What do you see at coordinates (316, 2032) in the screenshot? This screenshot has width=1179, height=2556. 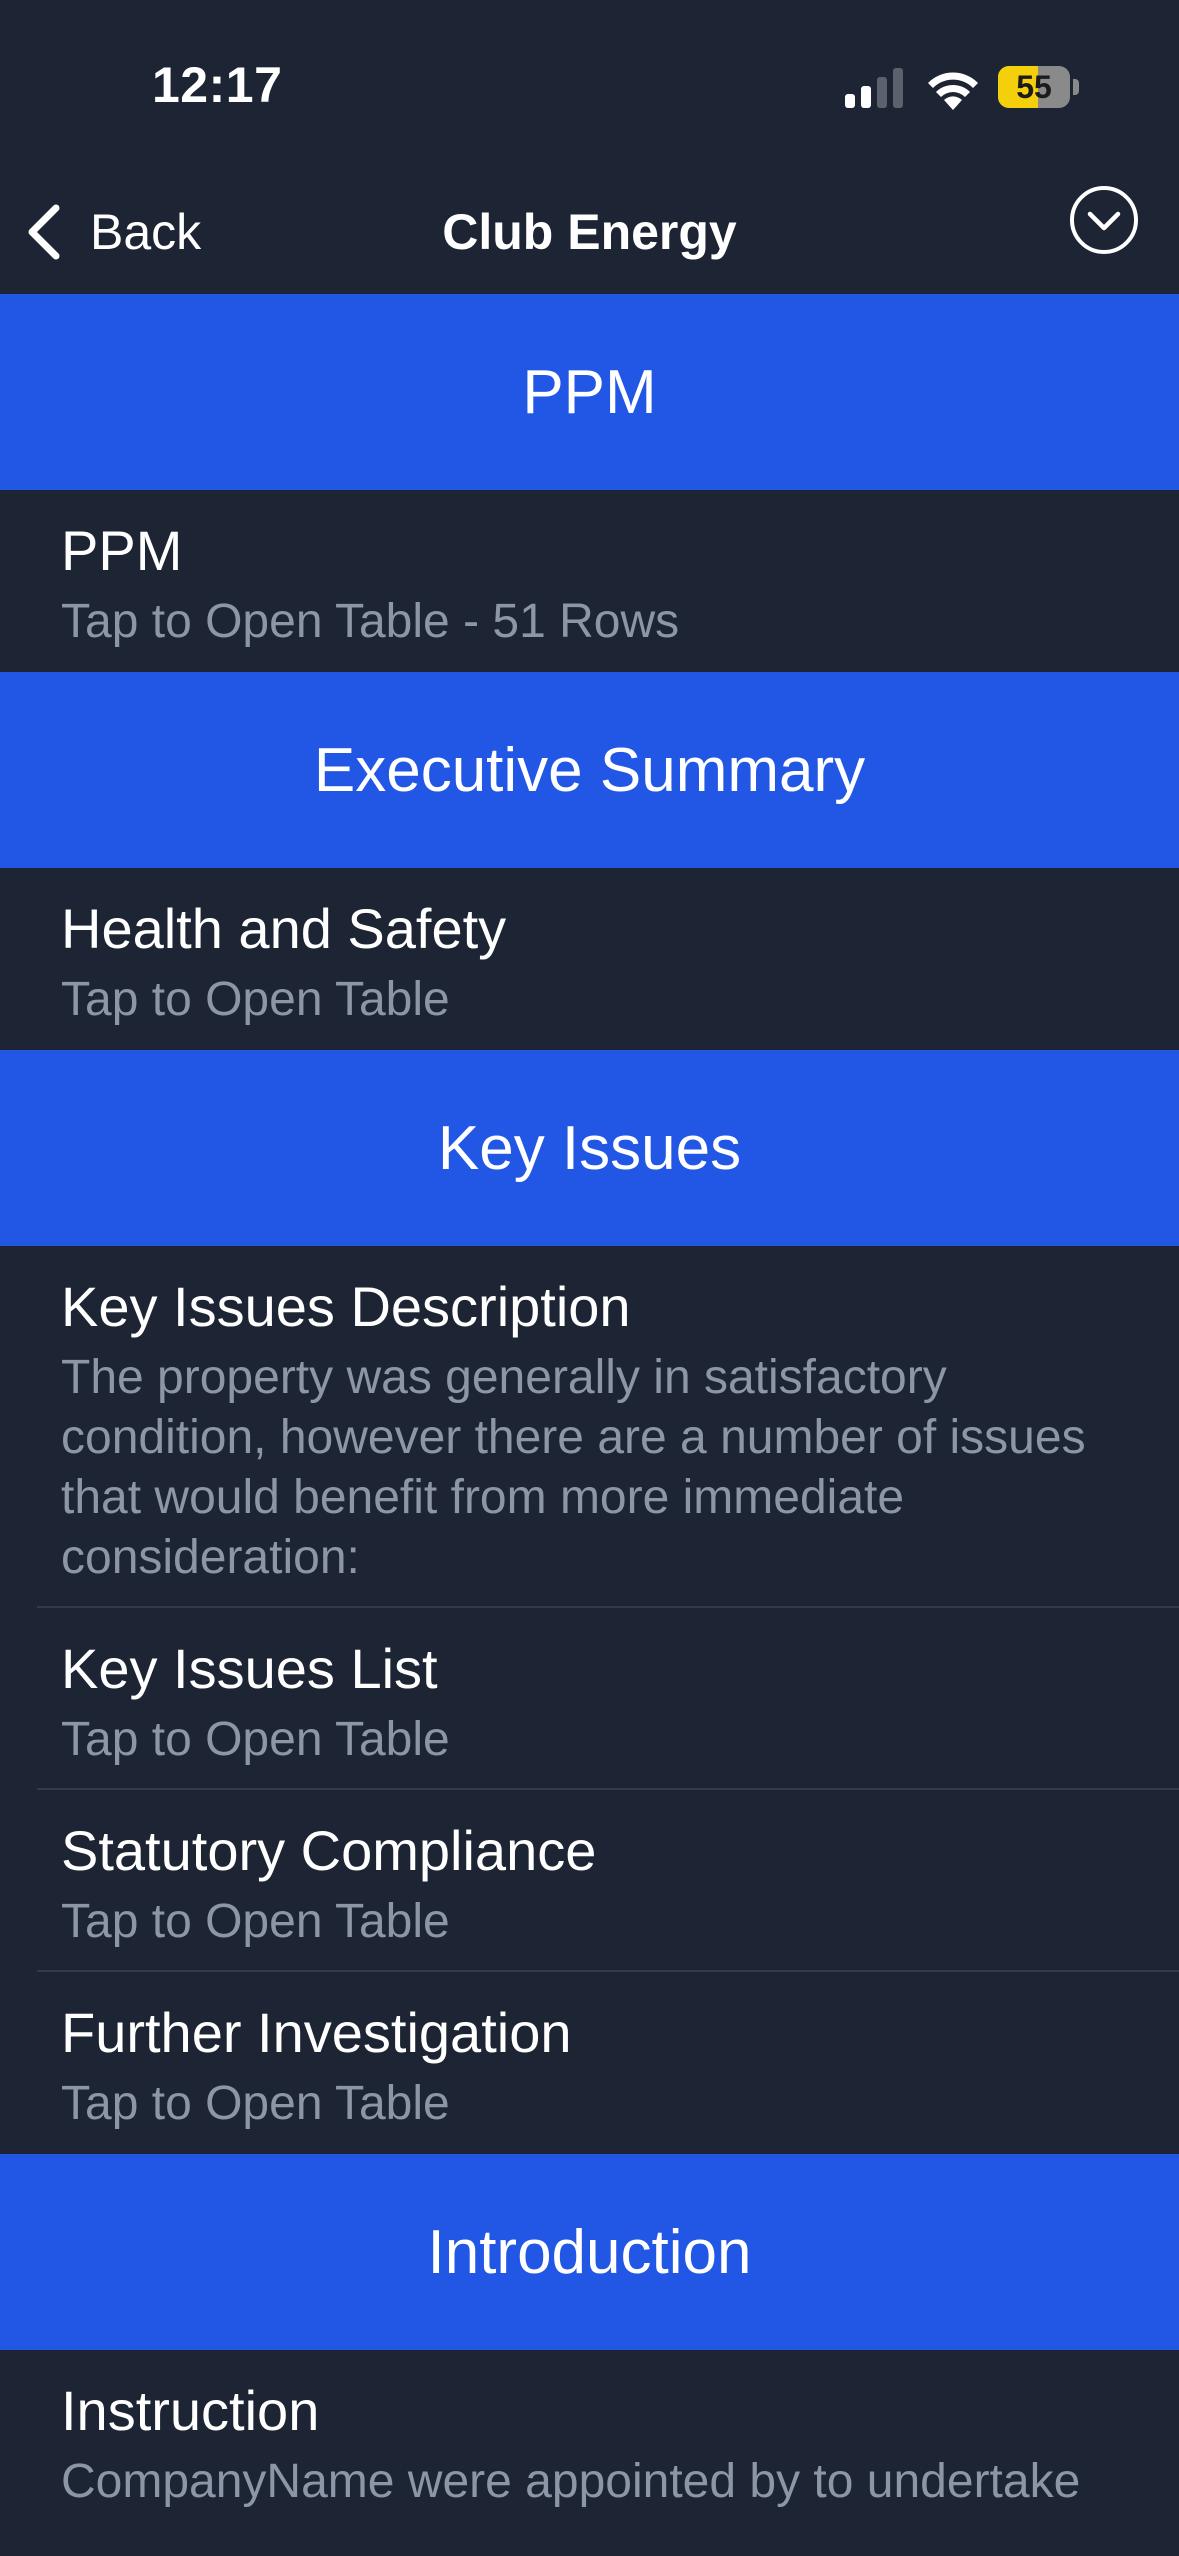 I see `list-item-title: Further Investigation` at bounding box center [316, 2032].